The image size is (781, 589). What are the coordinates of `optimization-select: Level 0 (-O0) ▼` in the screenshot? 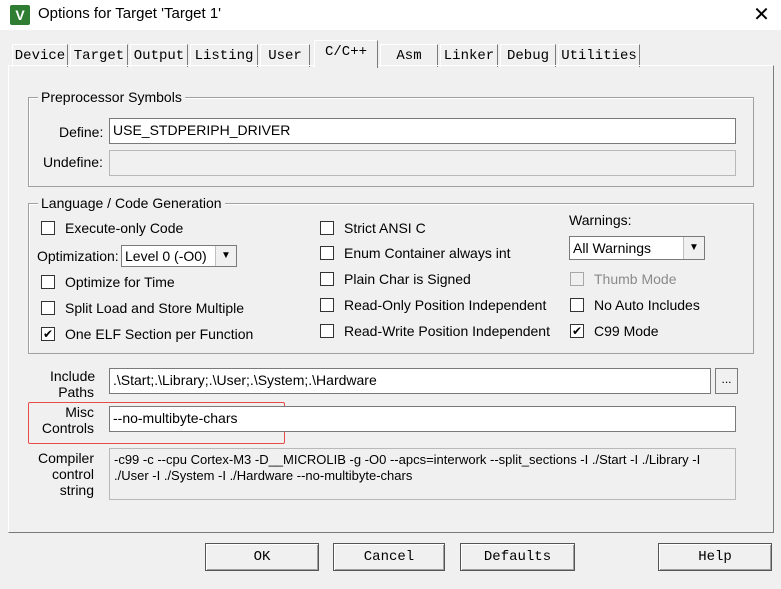 It's located at (179, 256).